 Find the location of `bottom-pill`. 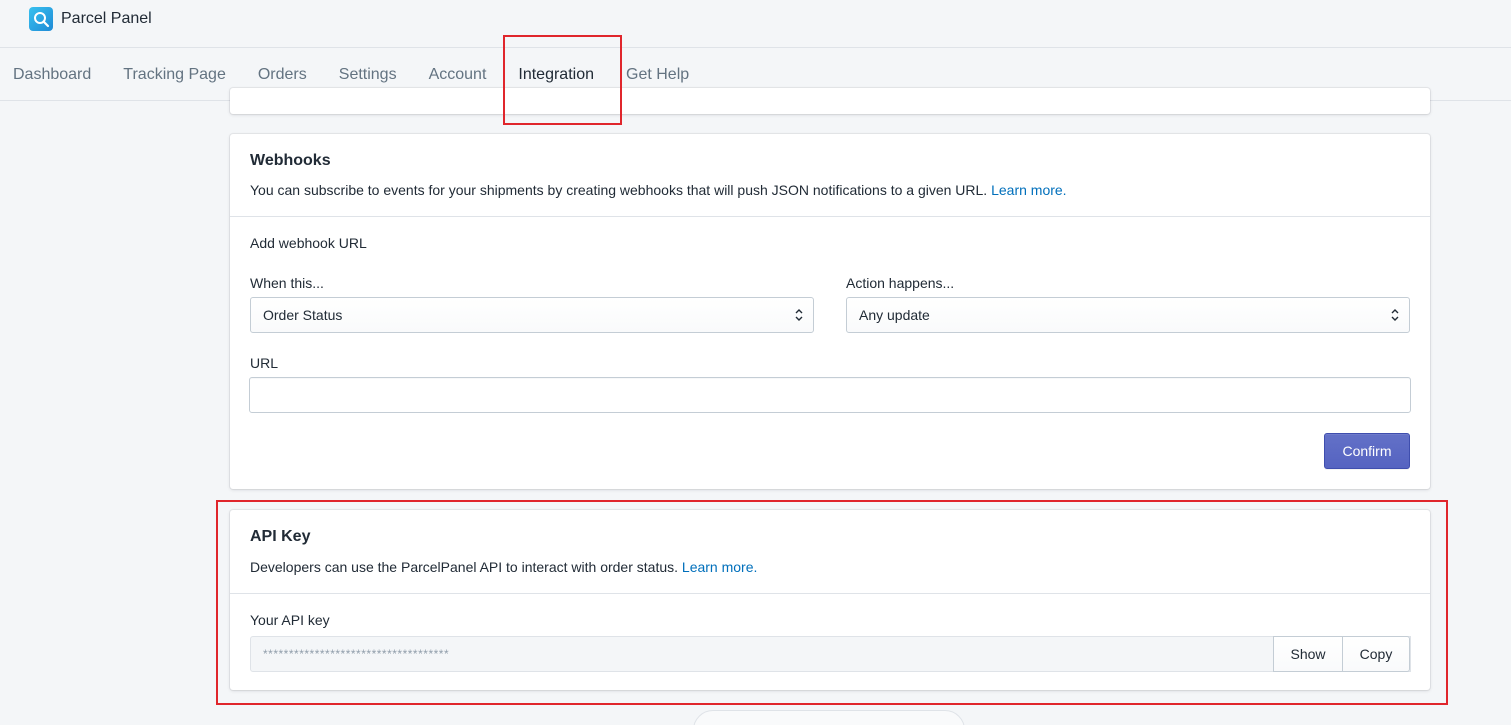

bottom-pill is located at coordinates (829, 717).